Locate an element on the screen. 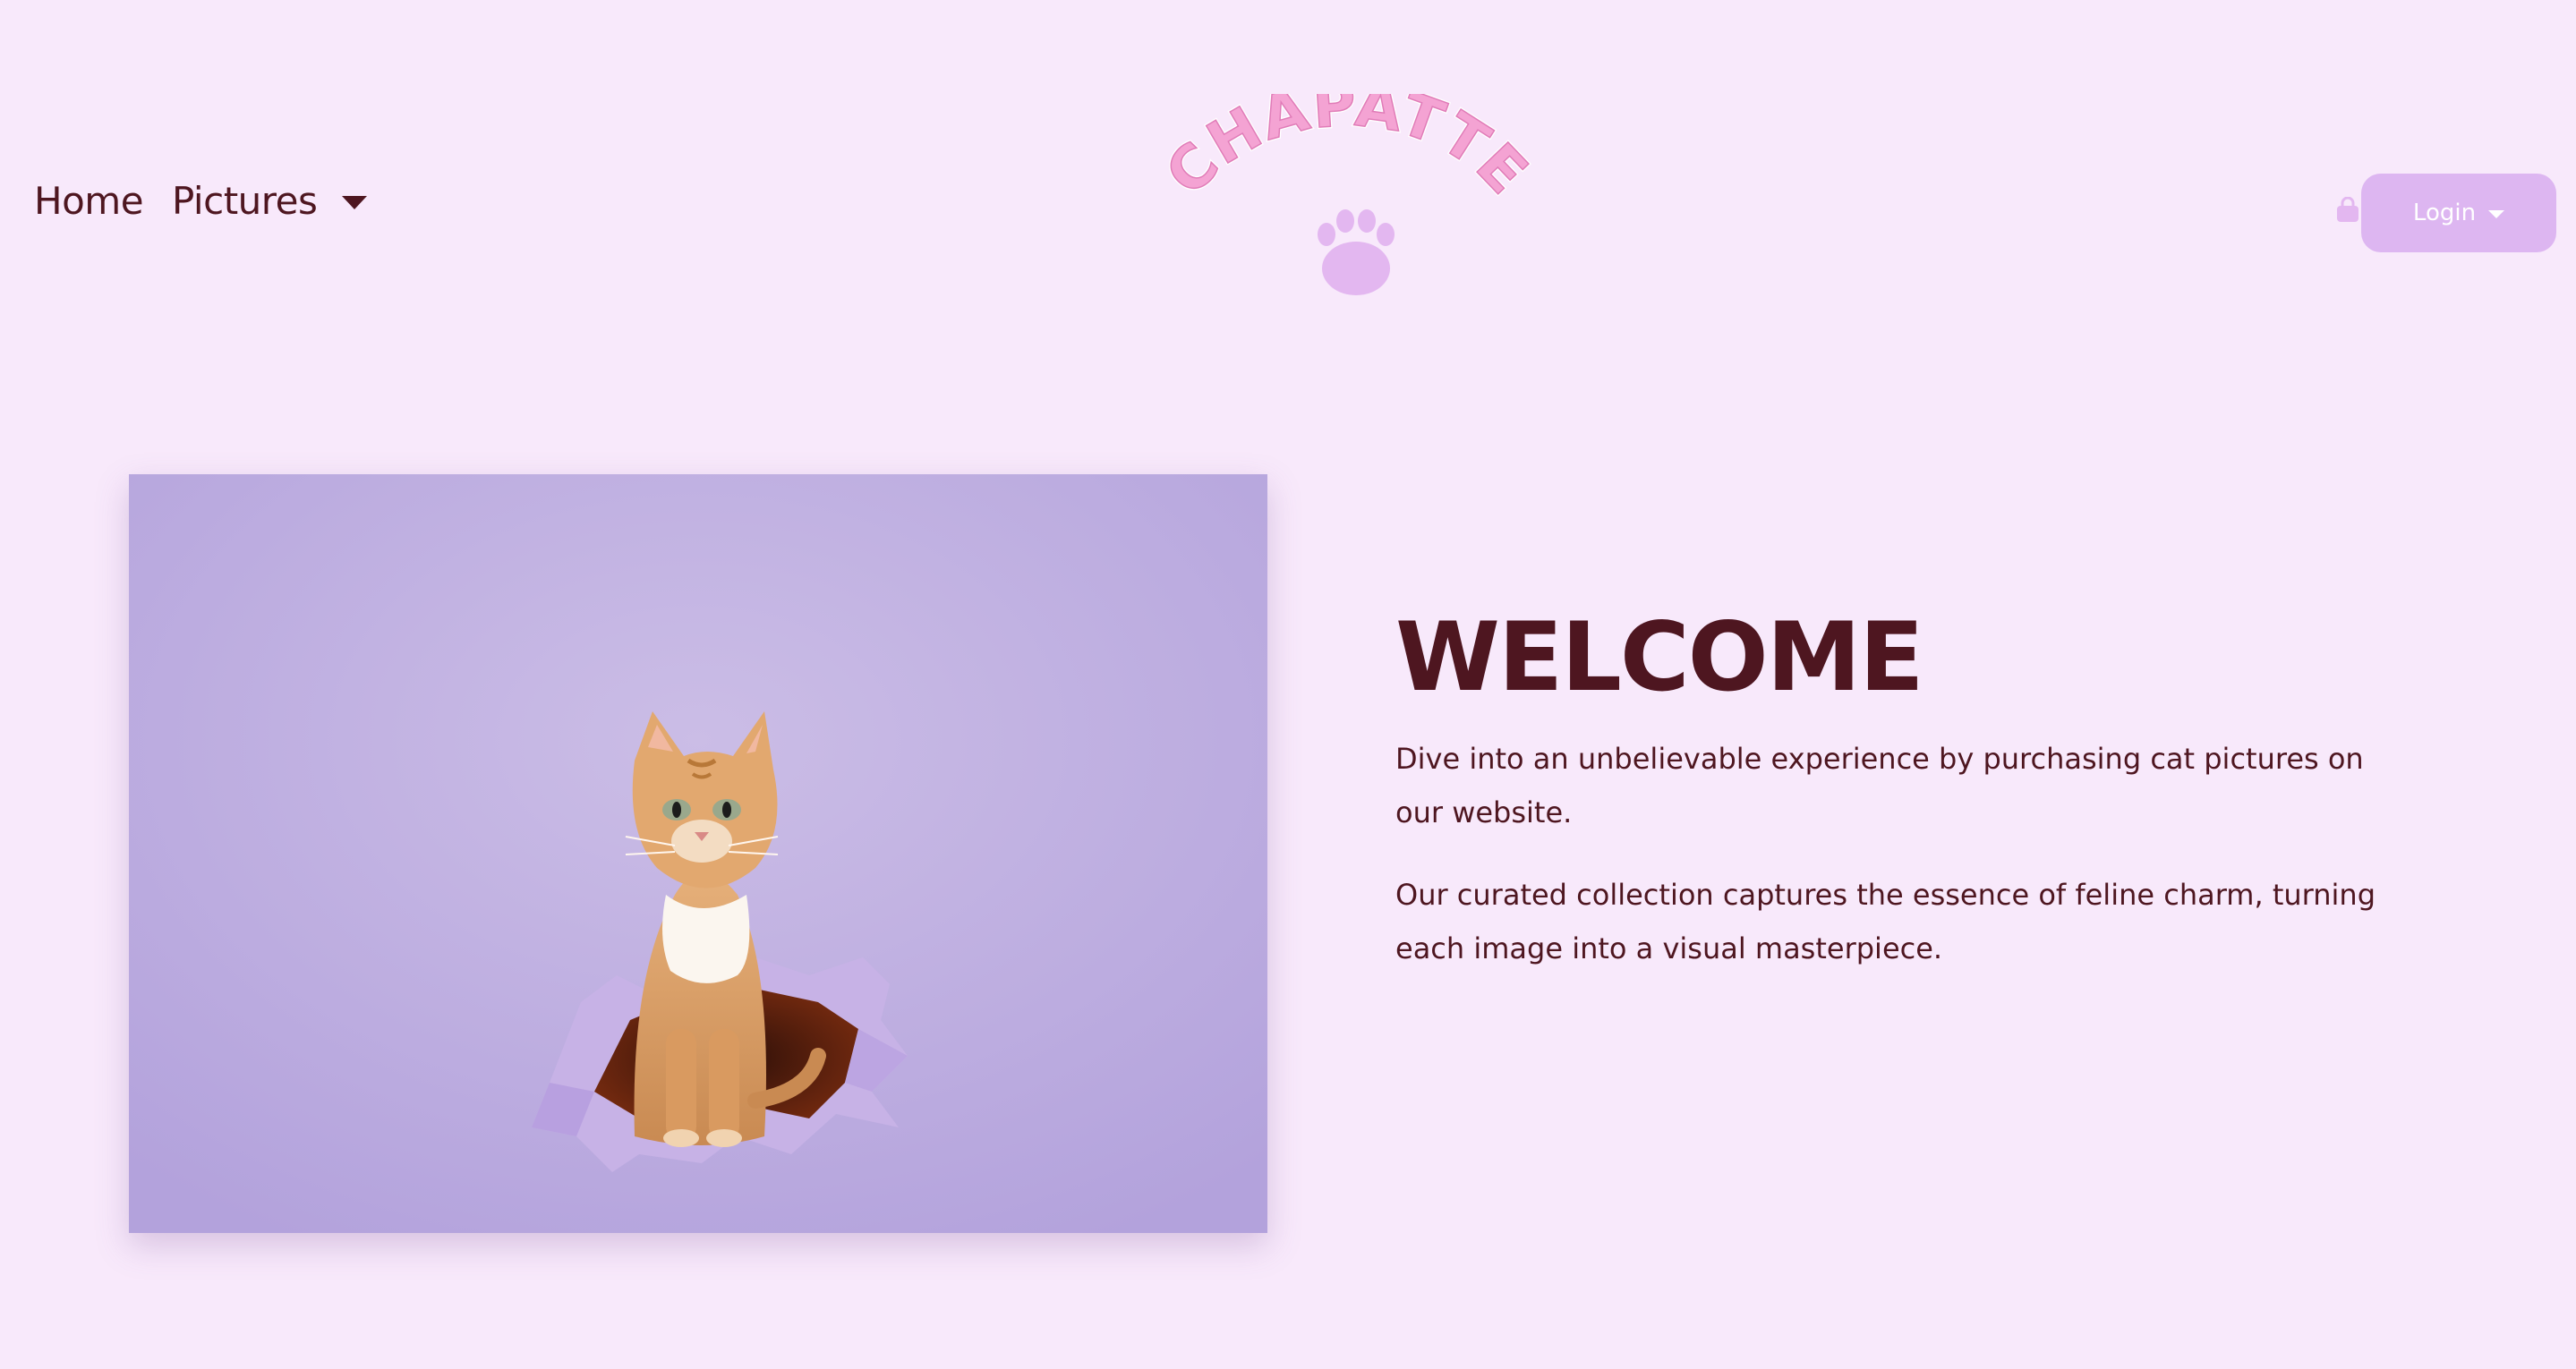 Image resolution: width=2576 pixels, height=1369 pixels. brand-logo: CHAPATTE CHAPATTE is located at coordinates (1347, 193).